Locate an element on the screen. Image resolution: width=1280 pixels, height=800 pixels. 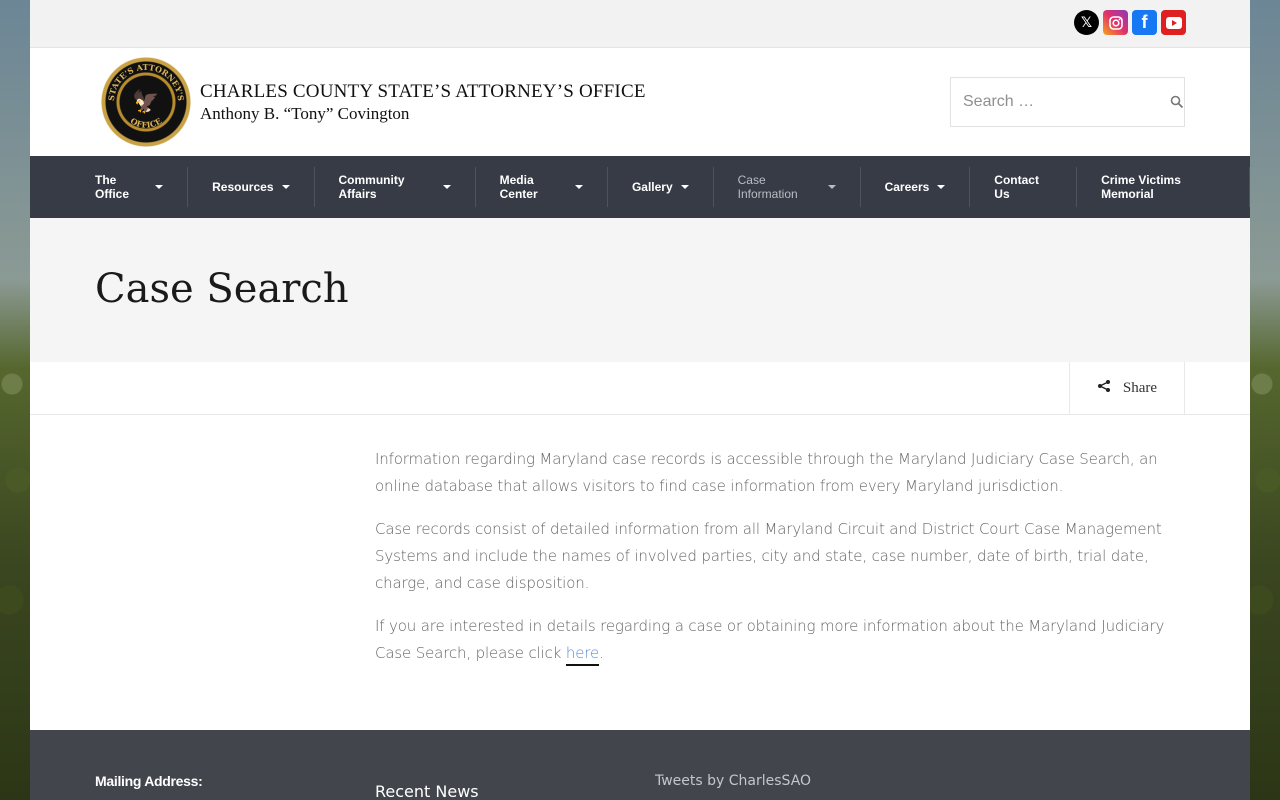
nav-item-label: Crime Victims Memorial is located at coordinates (1141, 187).